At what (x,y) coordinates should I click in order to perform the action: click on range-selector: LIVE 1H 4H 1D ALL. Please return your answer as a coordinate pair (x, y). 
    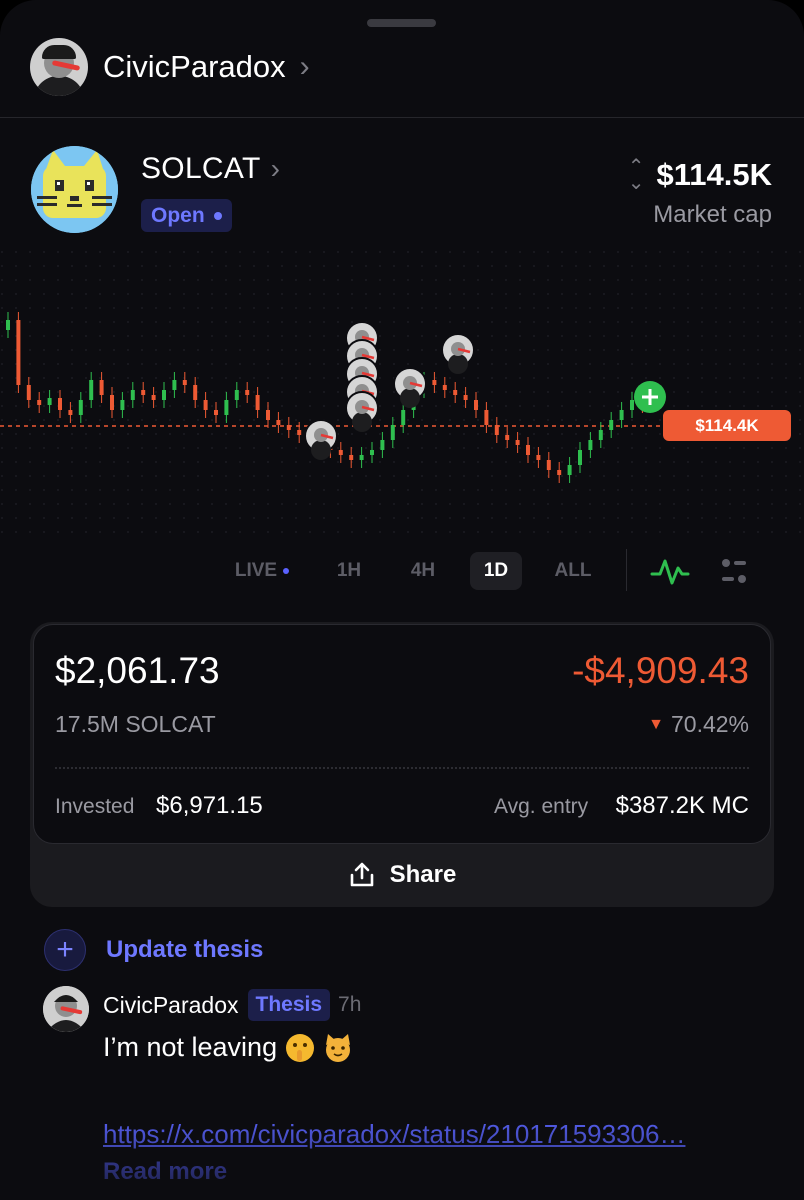
    Looking at the image, I should click on (402, 571).